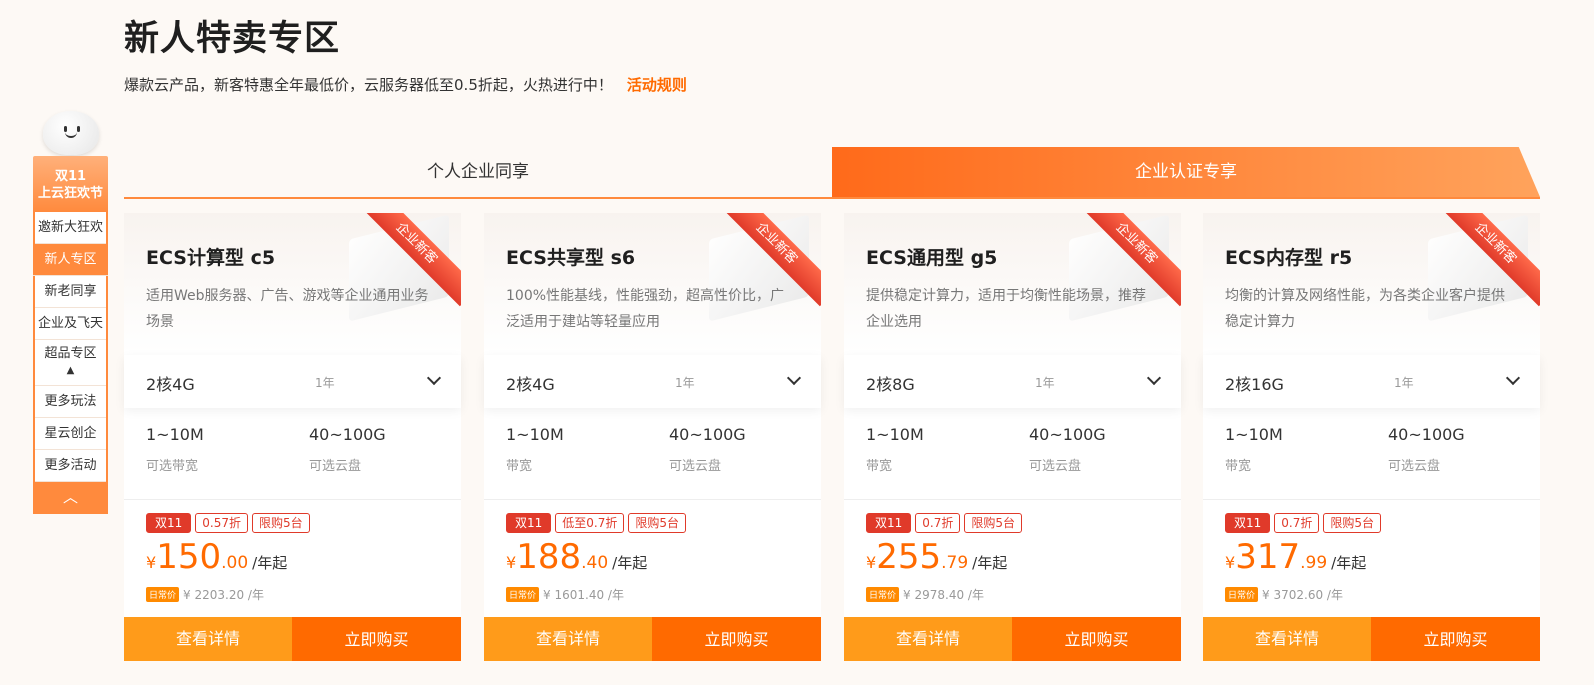  What do you see at coordinates (70, 324) in the screenshot?
I see `side-item-enterprise: 企业及飞天` at bounding box center [70, 324].